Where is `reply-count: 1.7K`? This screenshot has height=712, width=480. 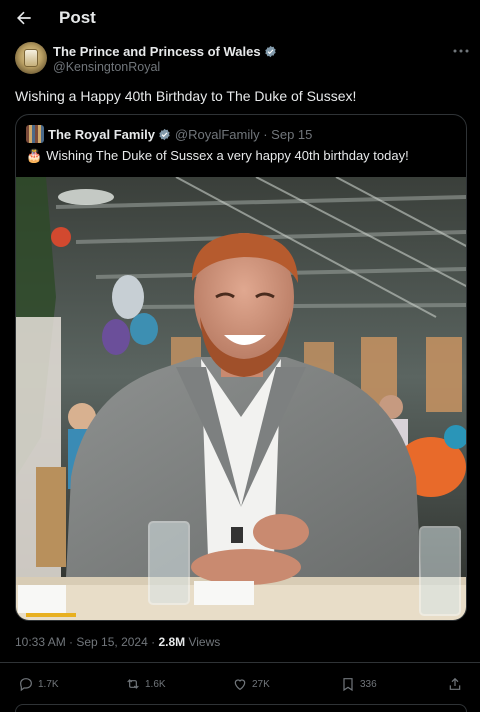 reply-count: 1.7K is located at coordinates (48, 684).